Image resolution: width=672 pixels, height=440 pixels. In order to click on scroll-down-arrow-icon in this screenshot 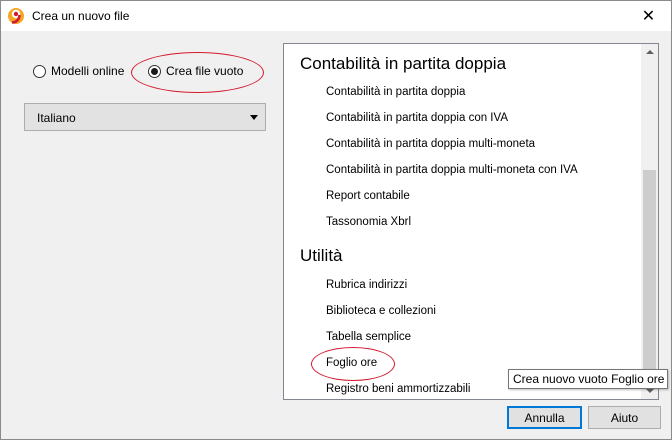, I will do `click(650, 391)`.